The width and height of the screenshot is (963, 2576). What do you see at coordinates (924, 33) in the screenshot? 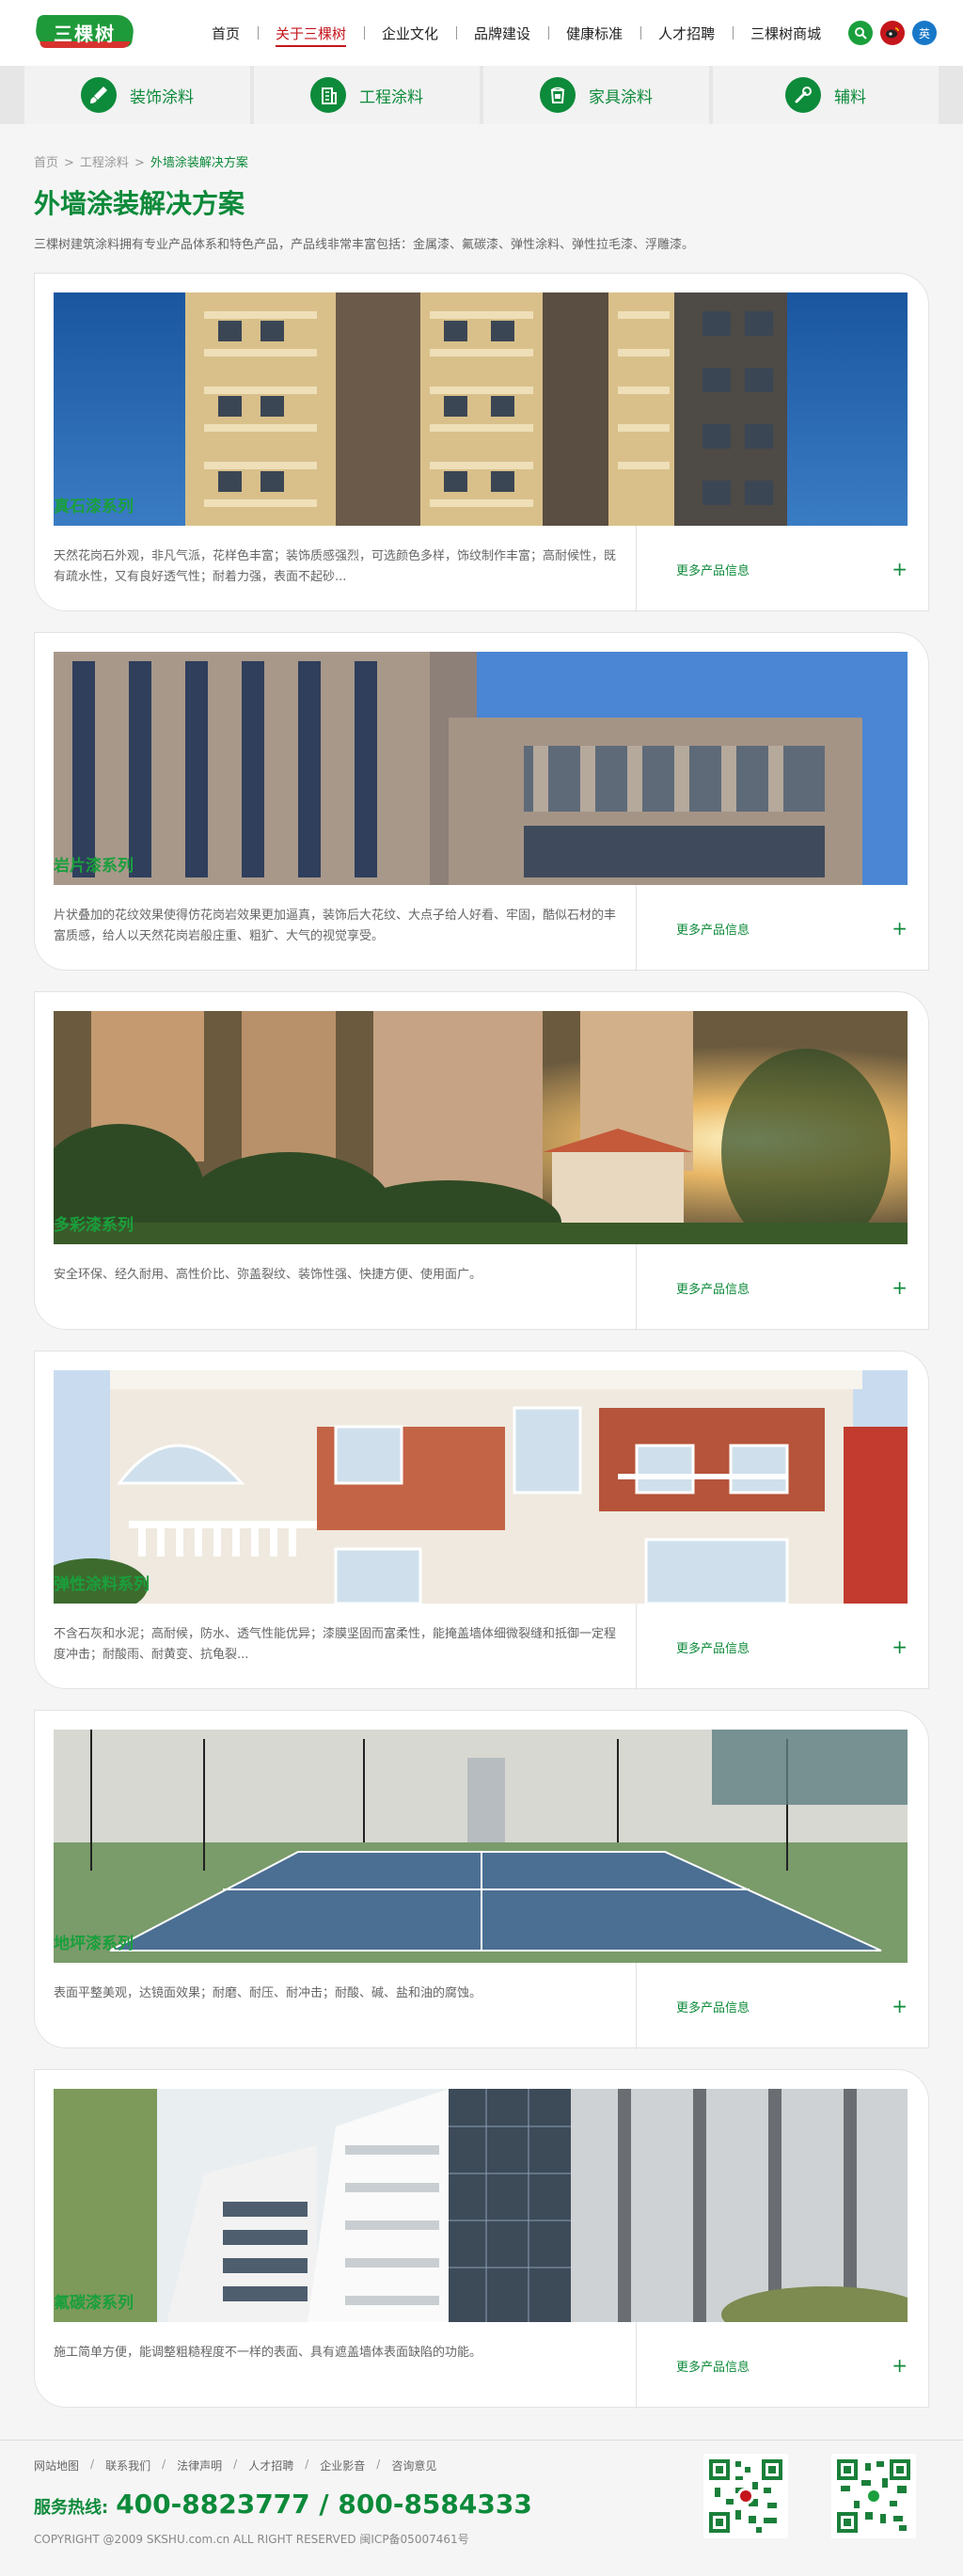
I see `language-switch-english: 英` at bounding box center [924, 33].